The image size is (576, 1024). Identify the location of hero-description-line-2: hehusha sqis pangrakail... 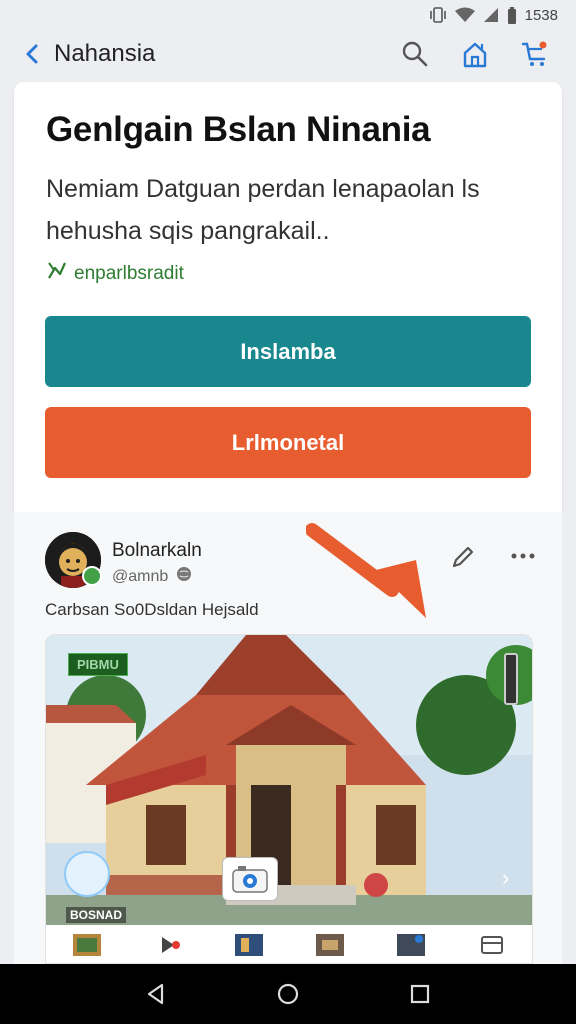
(188, 231).